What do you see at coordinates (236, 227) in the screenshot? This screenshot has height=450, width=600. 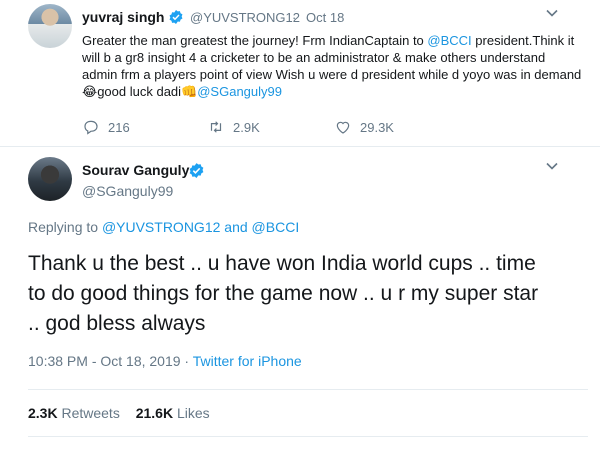 I see `replying-and: and` at bounding box center [236, 227].